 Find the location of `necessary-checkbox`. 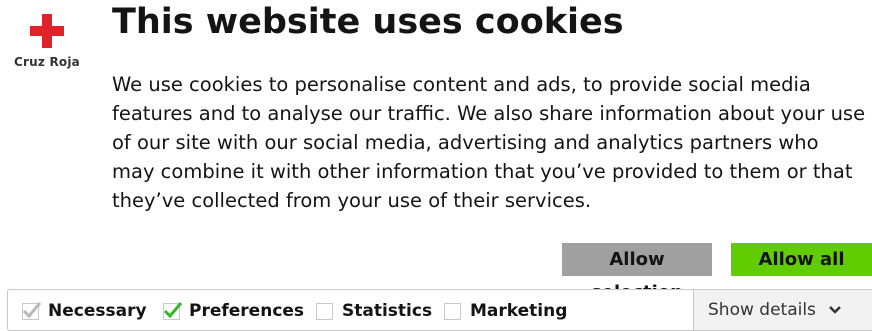

necessary-checkbox is located at coordinates (32, 310).